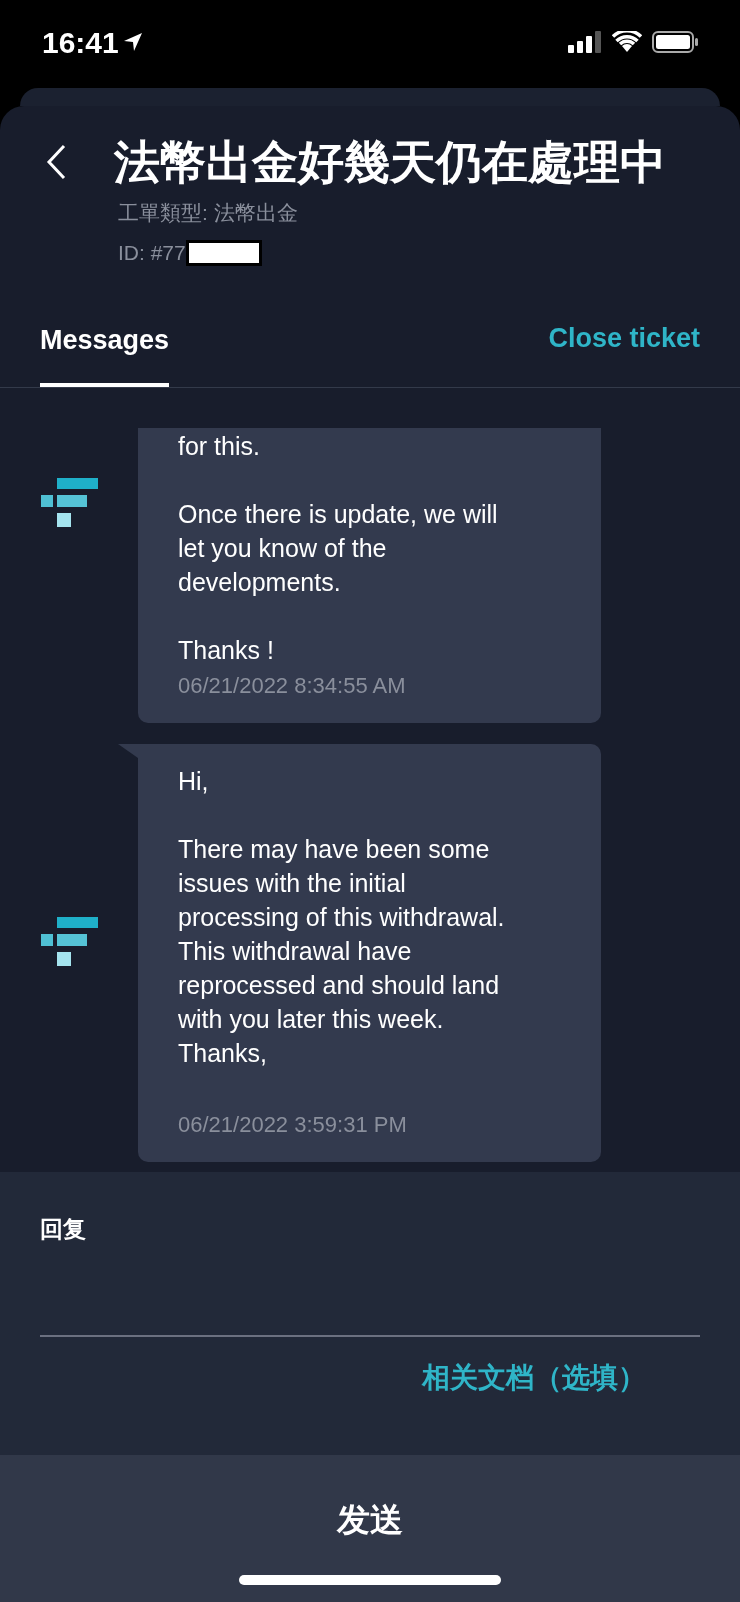 This screenshot has width=740, height=1602. What do you see at coordinates (208, 213) in the screenshot?
I see `ticket-type: 工單類型: 法幣出金` at bounding box center [208, 213].